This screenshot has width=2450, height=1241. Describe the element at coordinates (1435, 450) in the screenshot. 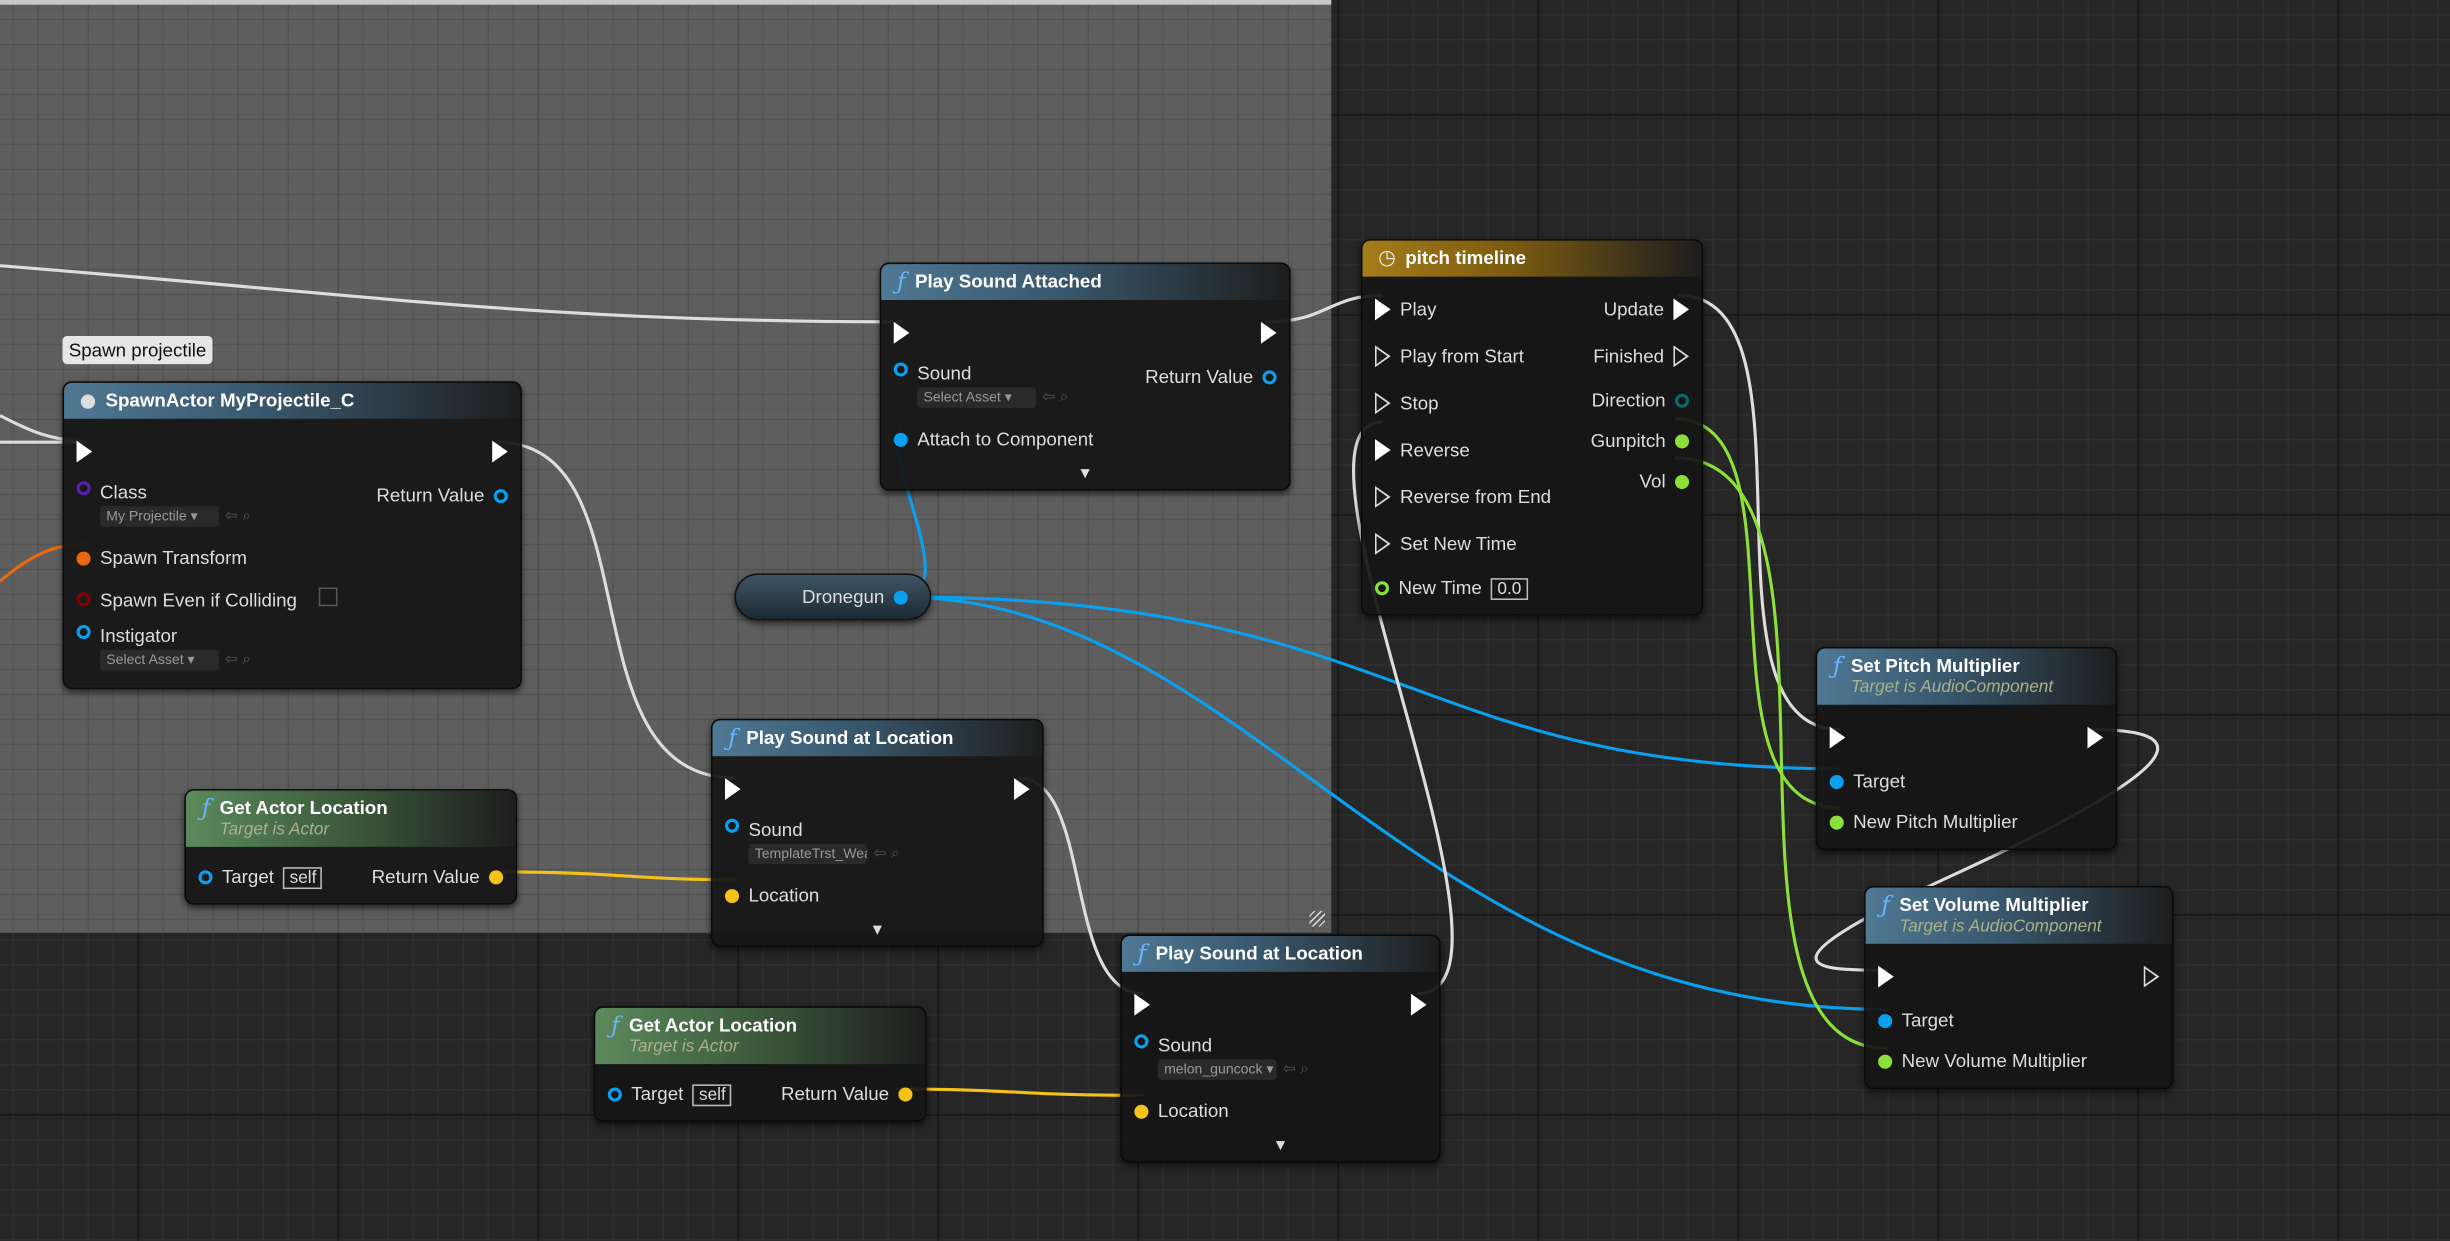

I see `pin-content: Reverse` at that location.